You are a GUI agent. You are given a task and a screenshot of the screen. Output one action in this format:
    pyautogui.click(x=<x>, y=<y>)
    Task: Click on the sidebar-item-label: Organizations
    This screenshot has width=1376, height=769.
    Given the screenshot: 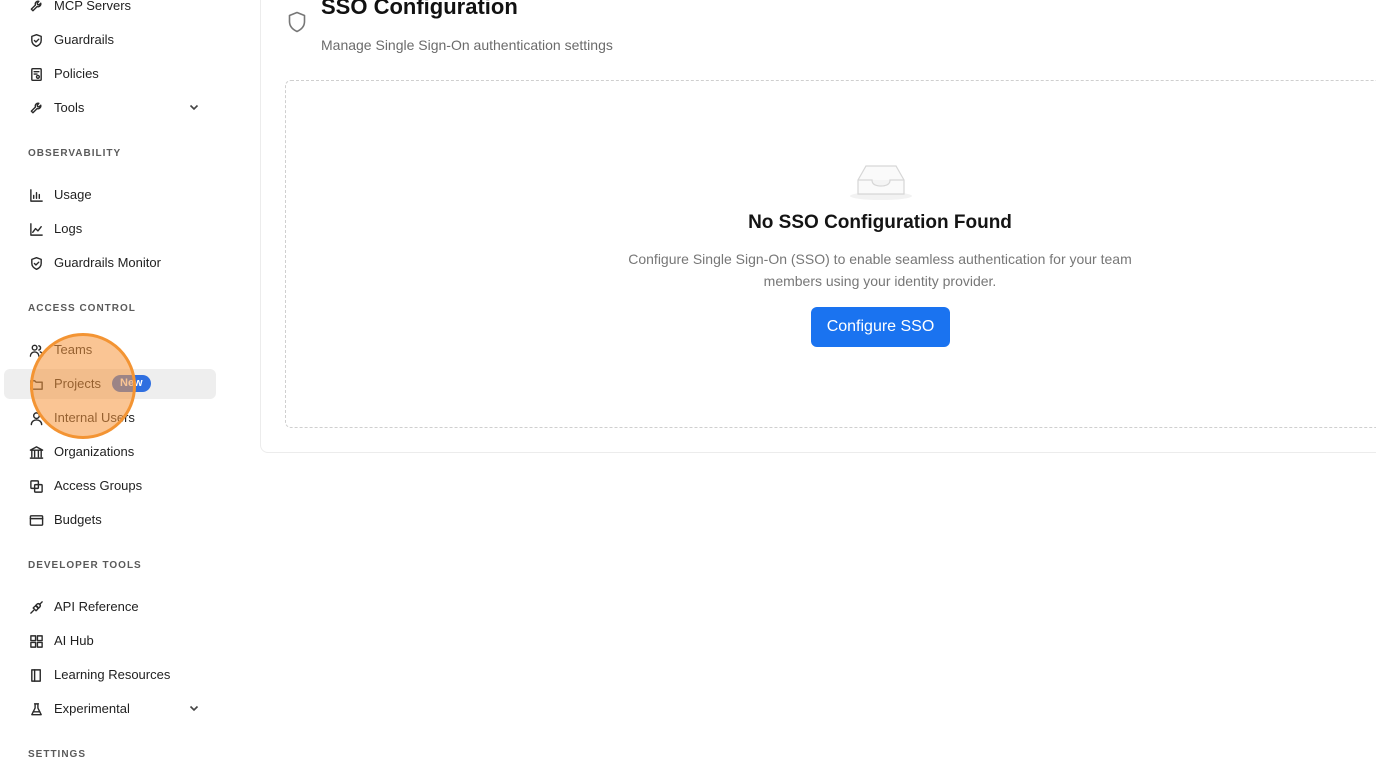 What is the action you would take?
    pyautogui.click(x=94, y=451)
    